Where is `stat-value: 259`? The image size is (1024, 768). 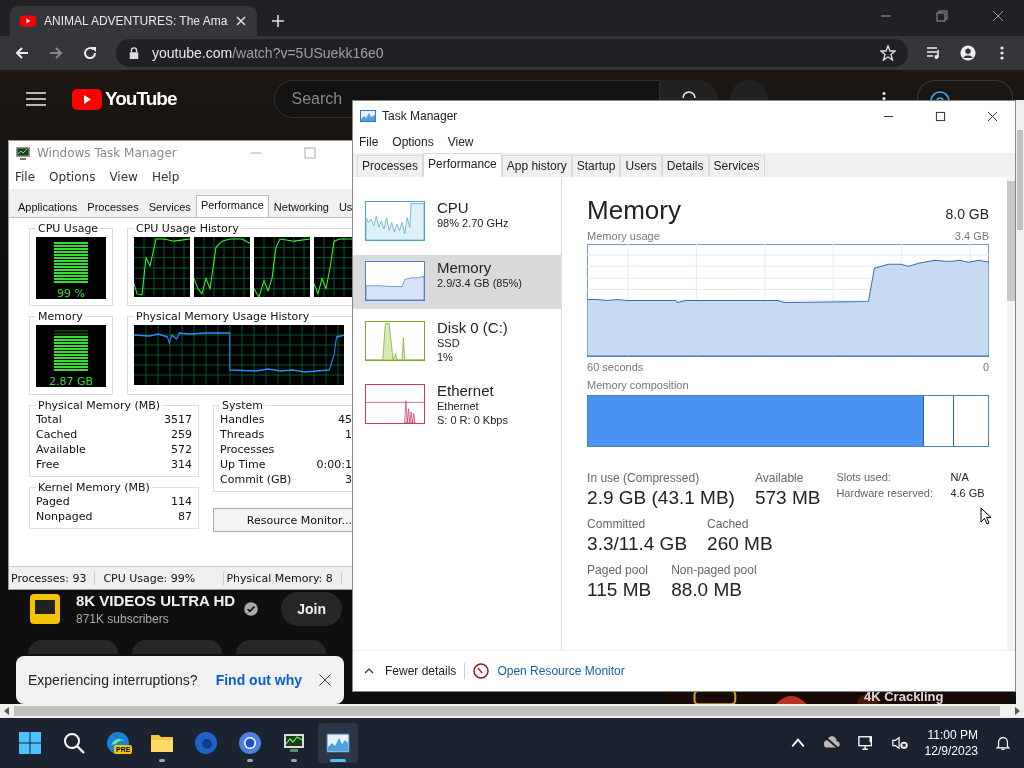 stat-value: 259 is located at coordinates (181, 434).